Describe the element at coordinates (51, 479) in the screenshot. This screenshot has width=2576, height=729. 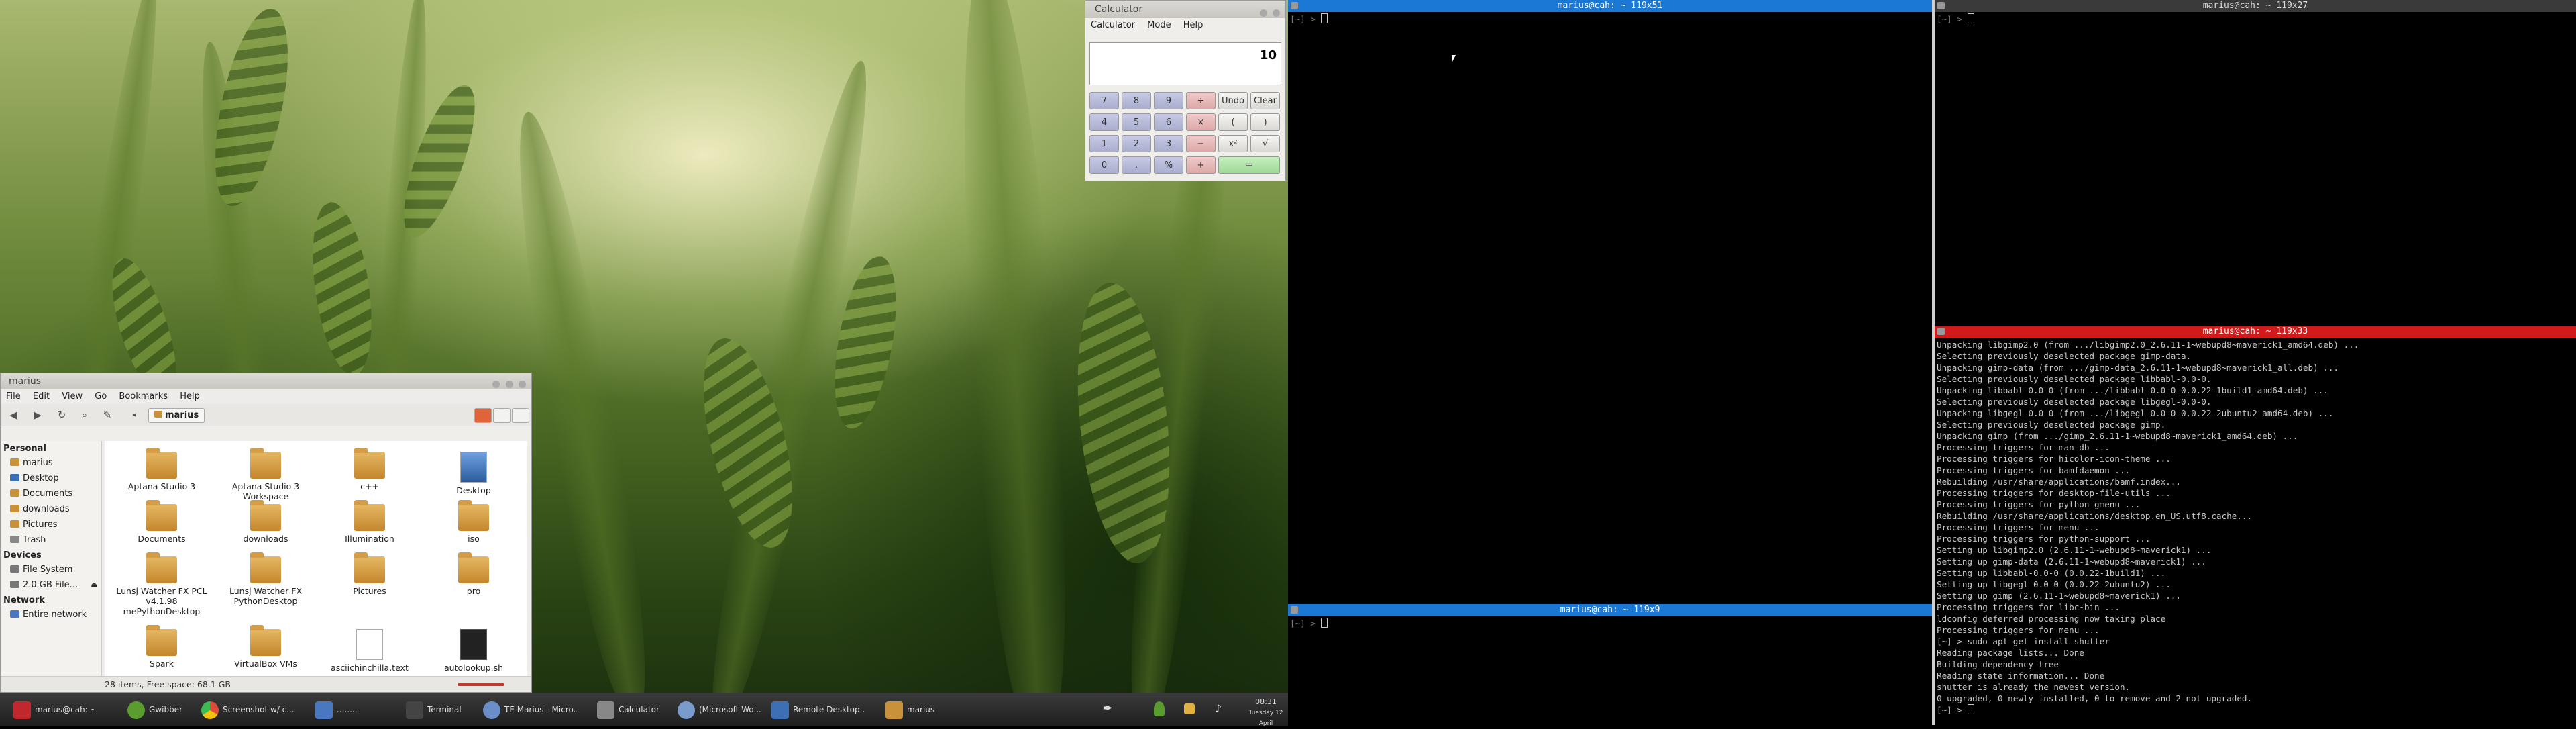
I see `sidebar-item-desktop: Desktop` at that location.